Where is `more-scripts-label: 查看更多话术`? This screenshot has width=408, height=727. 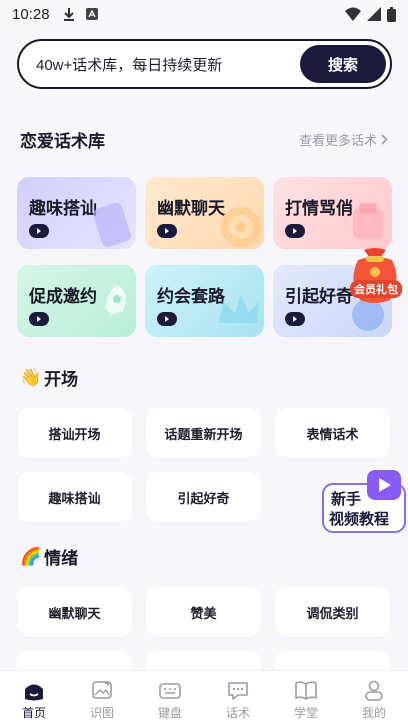 more-scripts-label: 查看更多话术 is located at coordinates (337, 141).